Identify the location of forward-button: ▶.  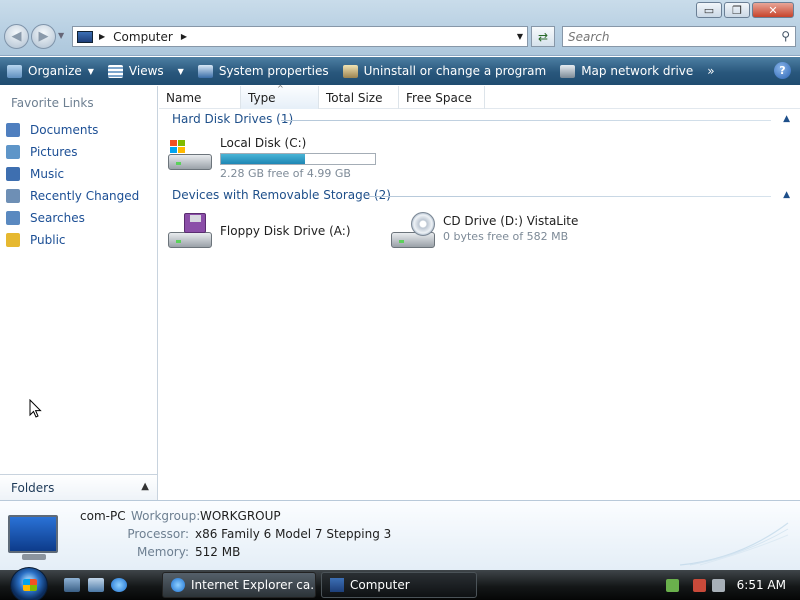
(43, 36).